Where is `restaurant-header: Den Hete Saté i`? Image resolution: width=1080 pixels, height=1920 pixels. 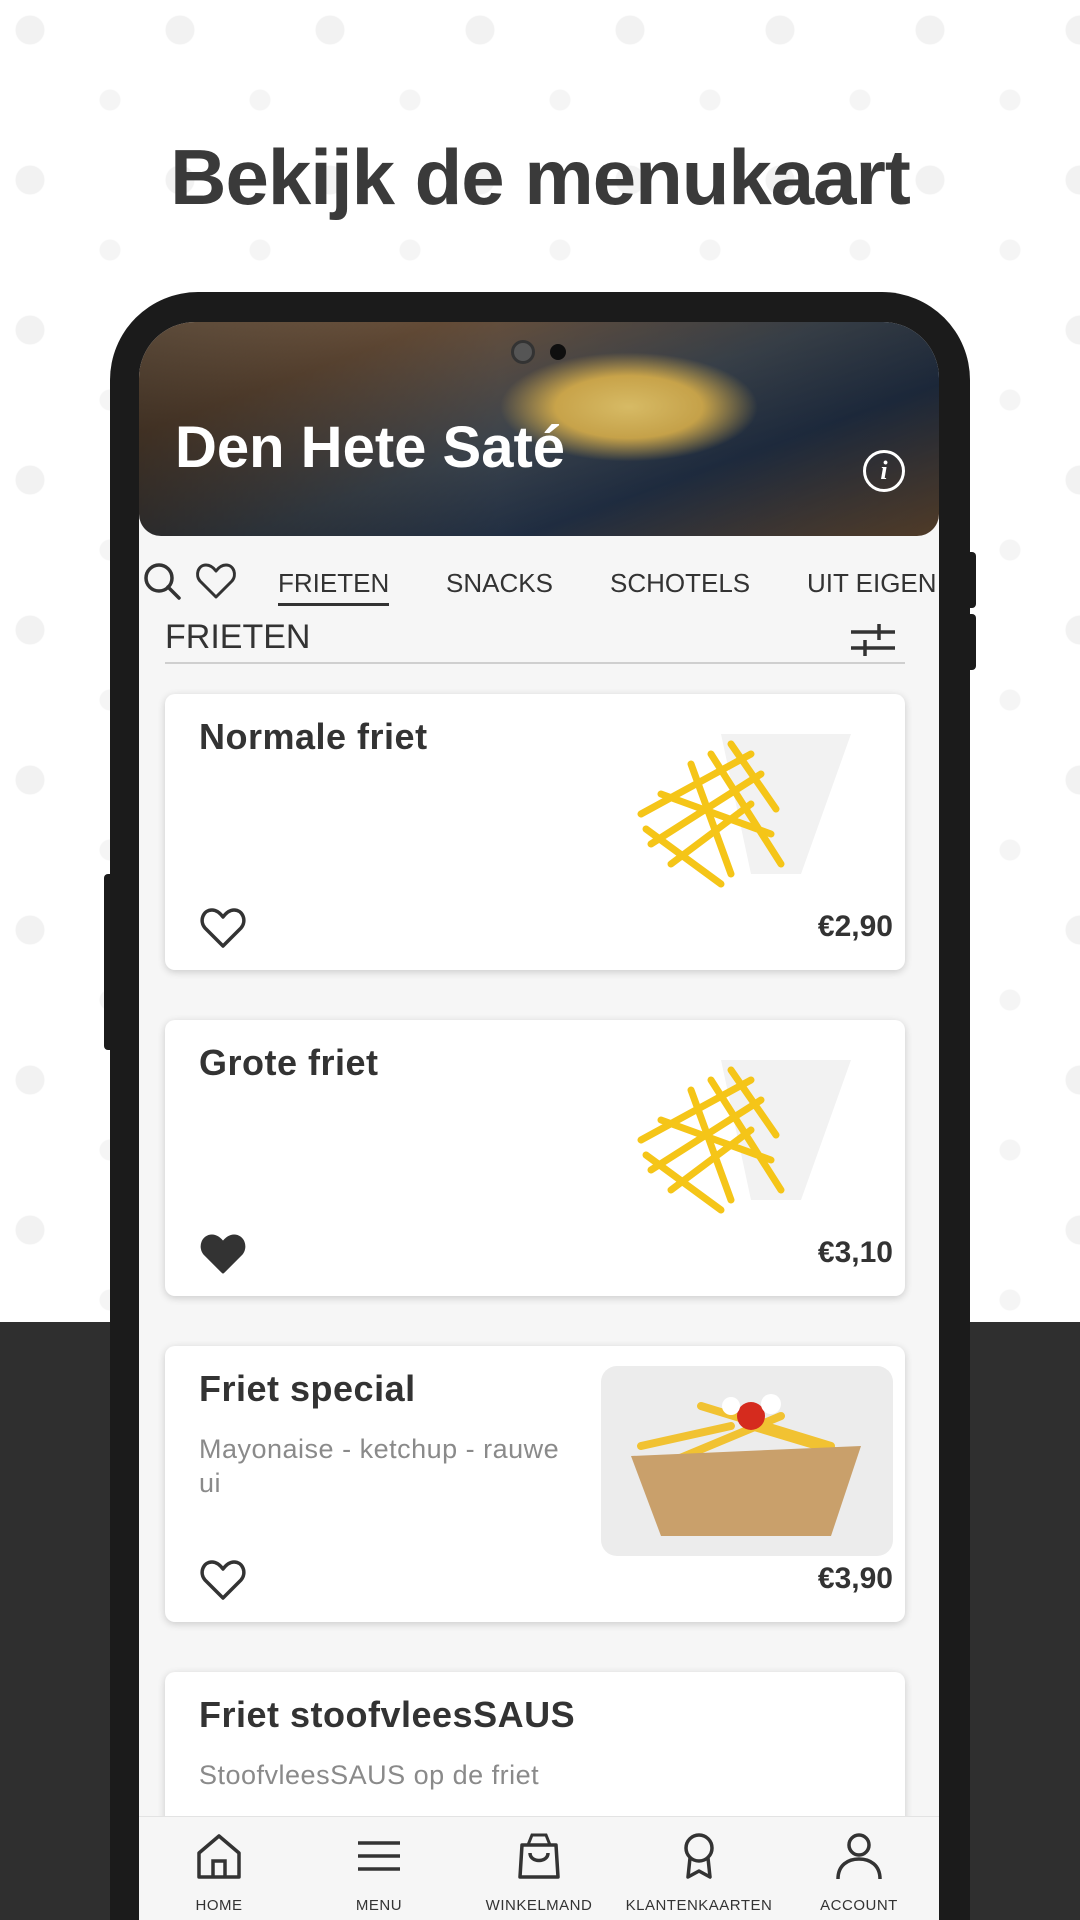 restaurant-header: Den Hete Saté i is located at coordinates (539, 429).